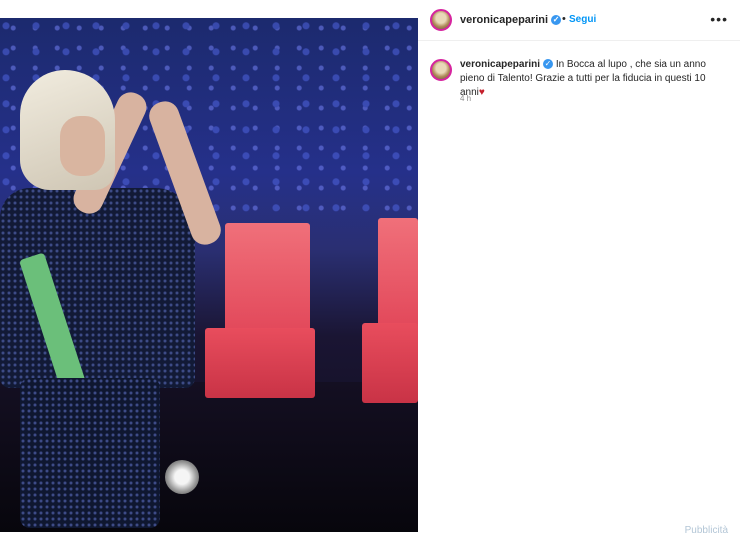 The width and height of the screenshot is (740, 550). What do you see at coordinates (465, 98) in the screenshot?
I see `post-timestamp: 4 h` at bounding box center [465, 98].